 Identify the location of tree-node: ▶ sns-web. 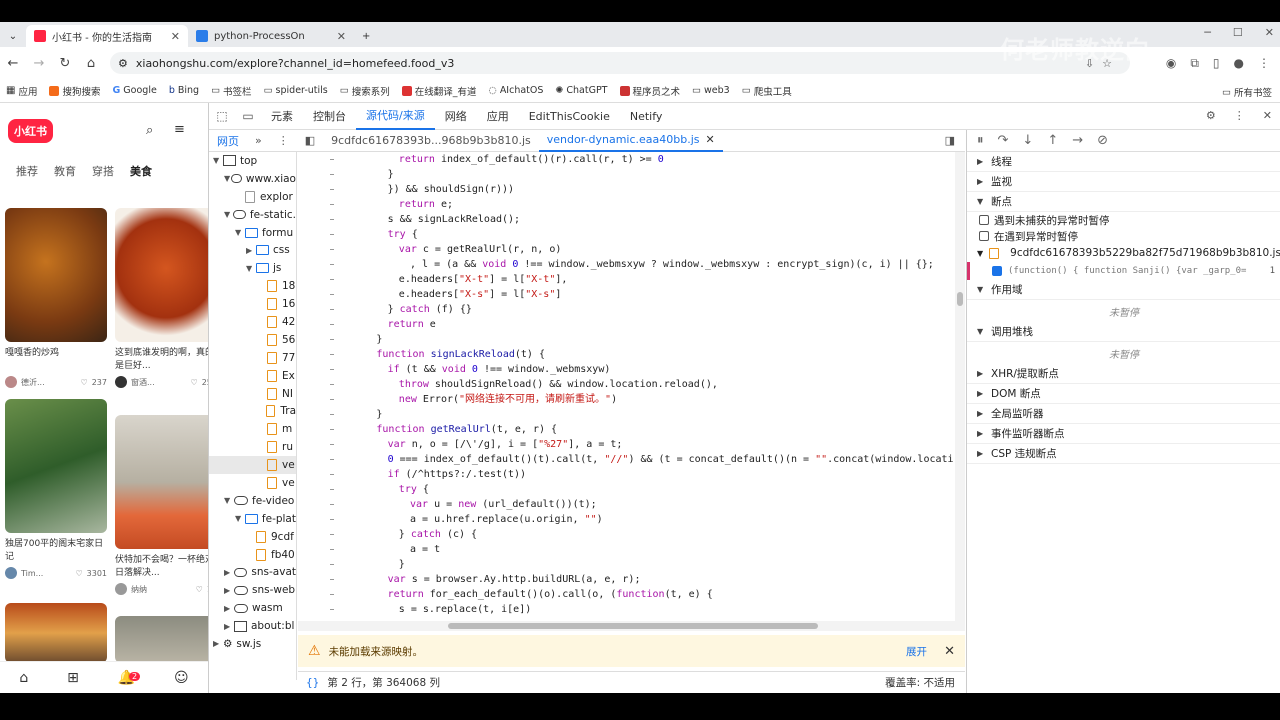
(252, 590).